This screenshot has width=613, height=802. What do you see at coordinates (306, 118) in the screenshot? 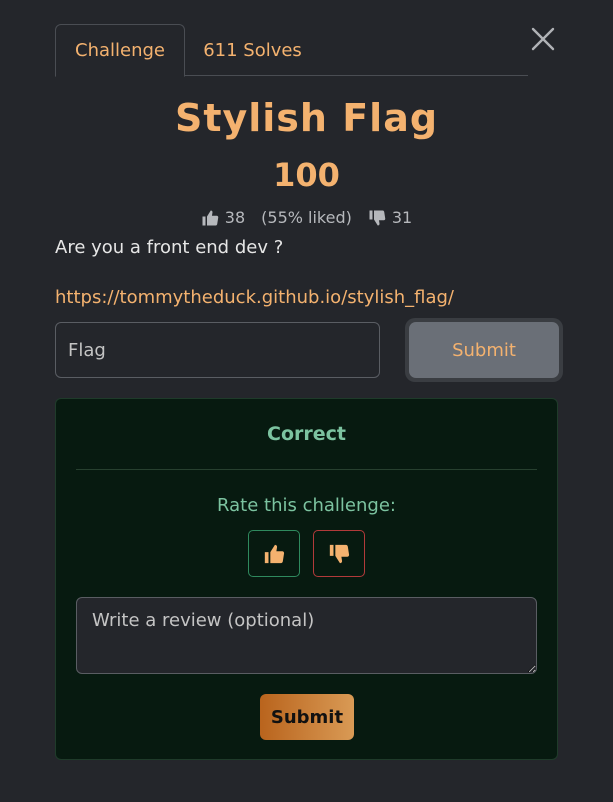
I see `challenge-title: Stylish Flag` at bounding box center [306, 118].